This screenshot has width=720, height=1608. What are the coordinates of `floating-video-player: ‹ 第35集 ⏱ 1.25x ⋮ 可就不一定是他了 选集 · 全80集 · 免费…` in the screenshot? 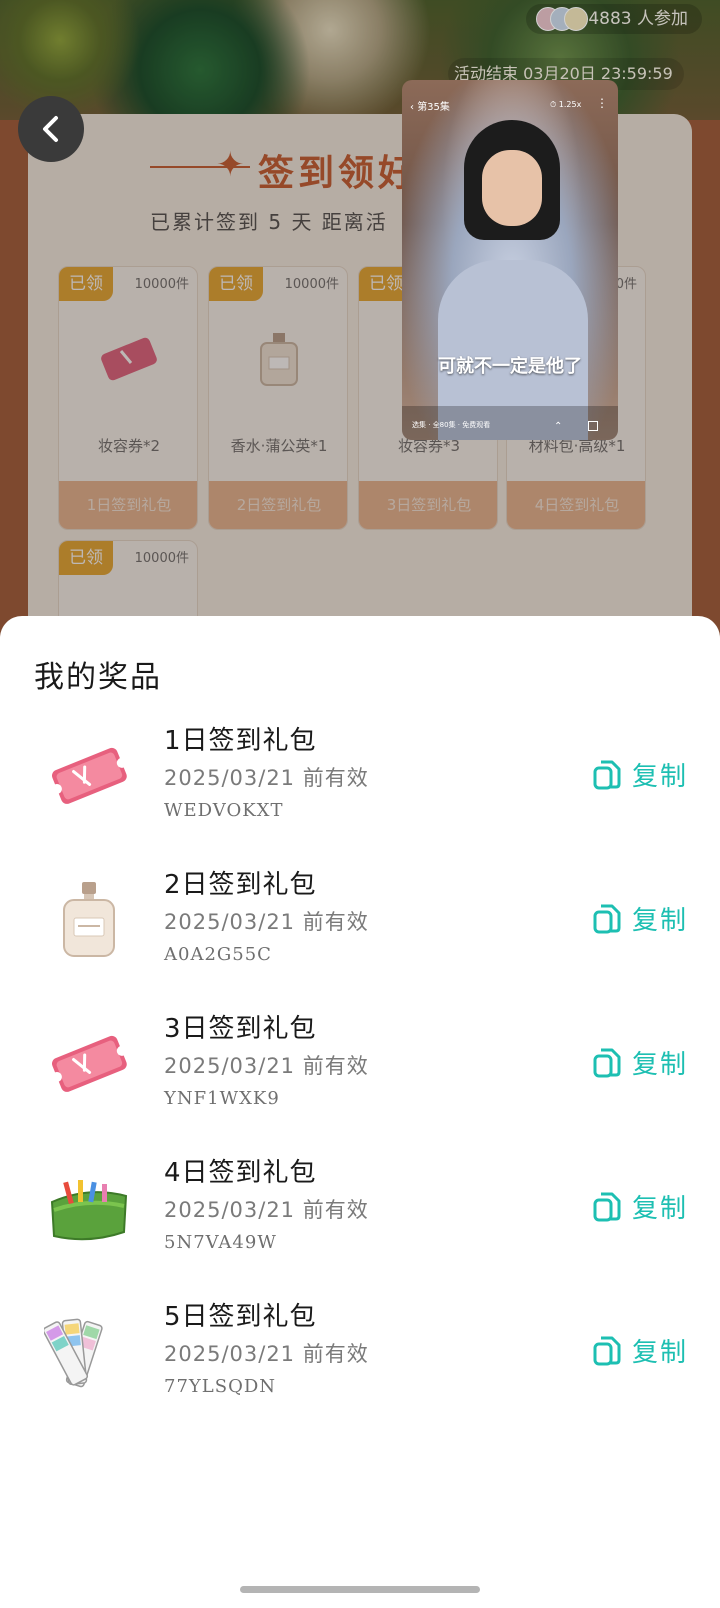 It's located at (510, 260).